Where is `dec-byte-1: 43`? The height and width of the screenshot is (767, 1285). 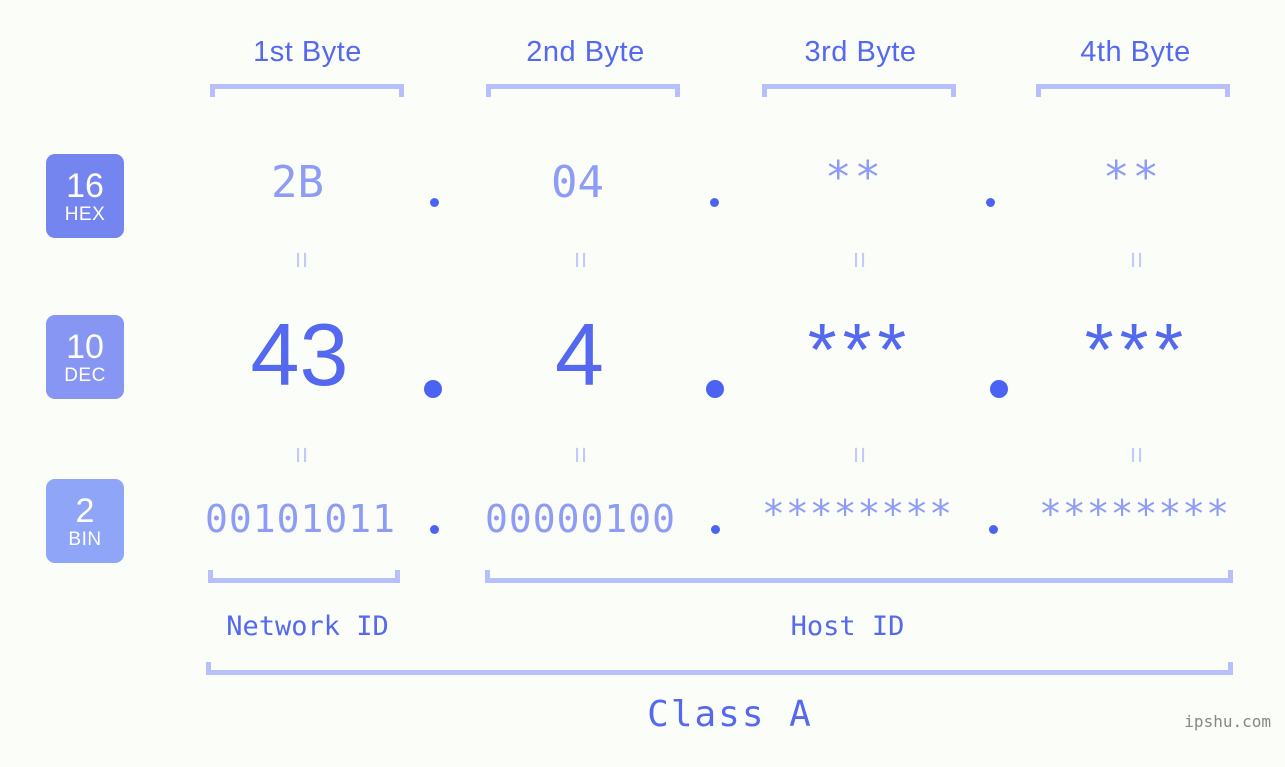
dec-byte-1: 43 is located at coordinates (299, 354).